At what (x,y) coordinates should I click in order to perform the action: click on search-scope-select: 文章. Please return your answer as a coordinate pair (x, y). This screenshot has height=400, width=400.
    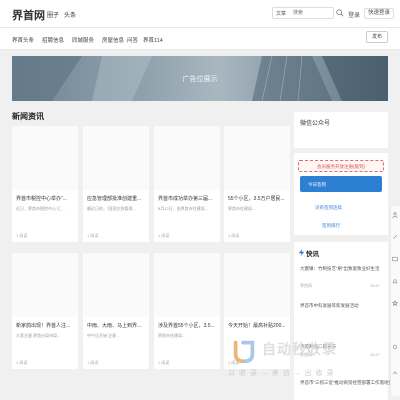
    Looking at the image, I should click on (281, 13).